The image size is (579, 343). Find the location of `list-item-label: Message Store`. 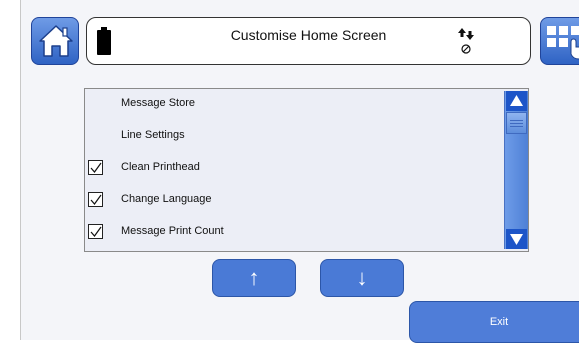

list-item-label: Message Store is located at coordinates (158, 103).